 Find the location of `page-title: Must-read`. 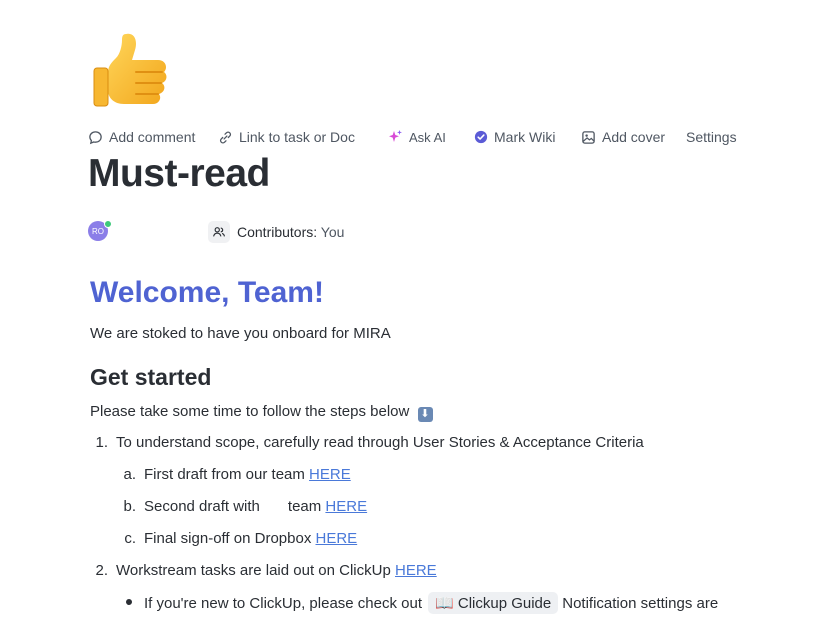

page-title: Must-read is located at coordinates (179, 174).